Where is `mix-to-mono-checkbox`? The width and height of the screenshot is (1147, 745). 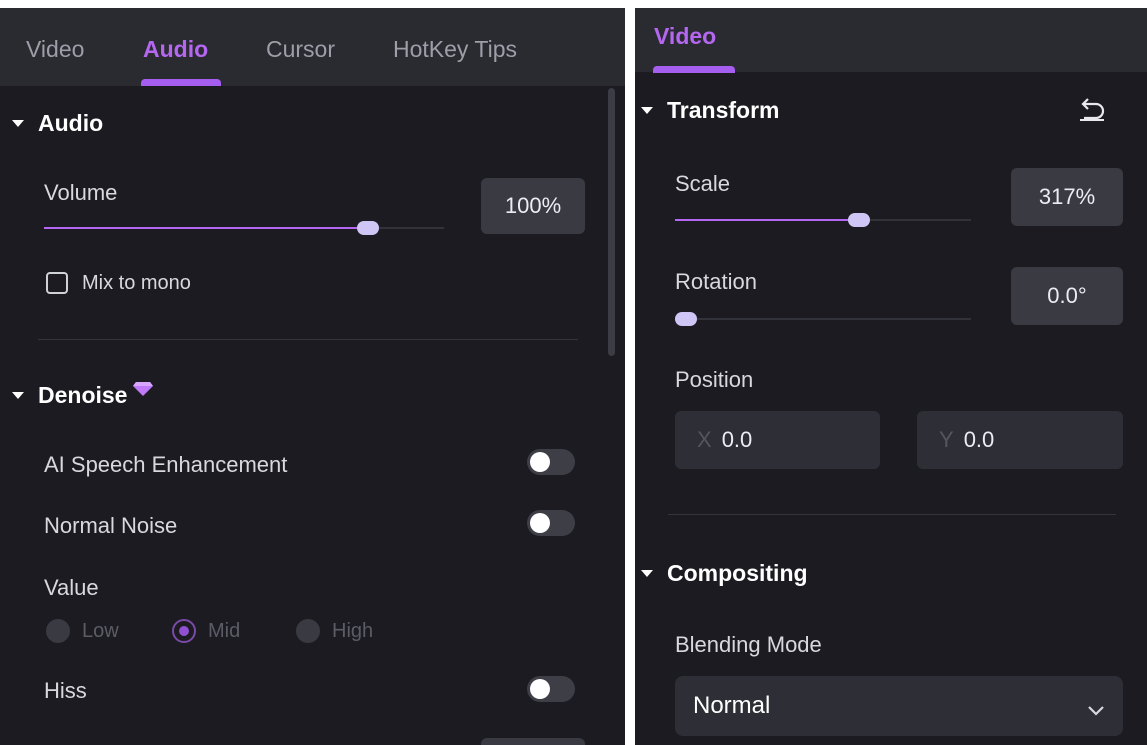 mix-to-mono-checkbox is located at coordinates (57, 283).